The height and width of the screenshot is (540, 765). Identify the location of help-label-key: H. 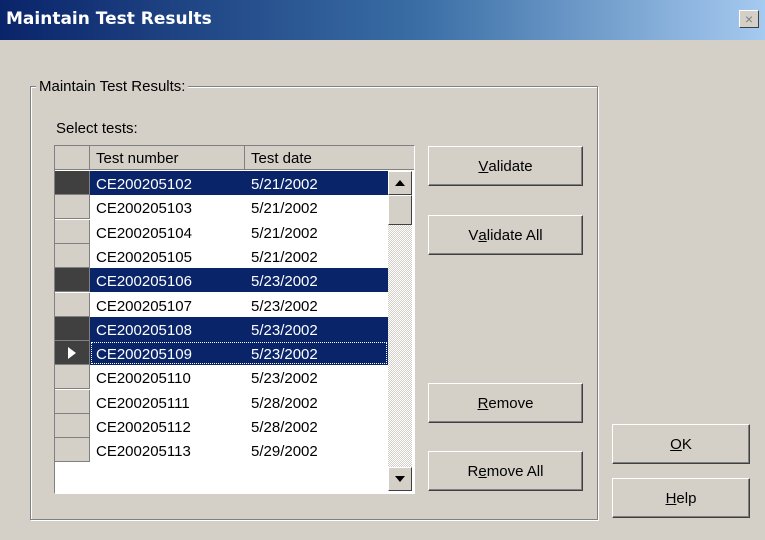
(671, 498).